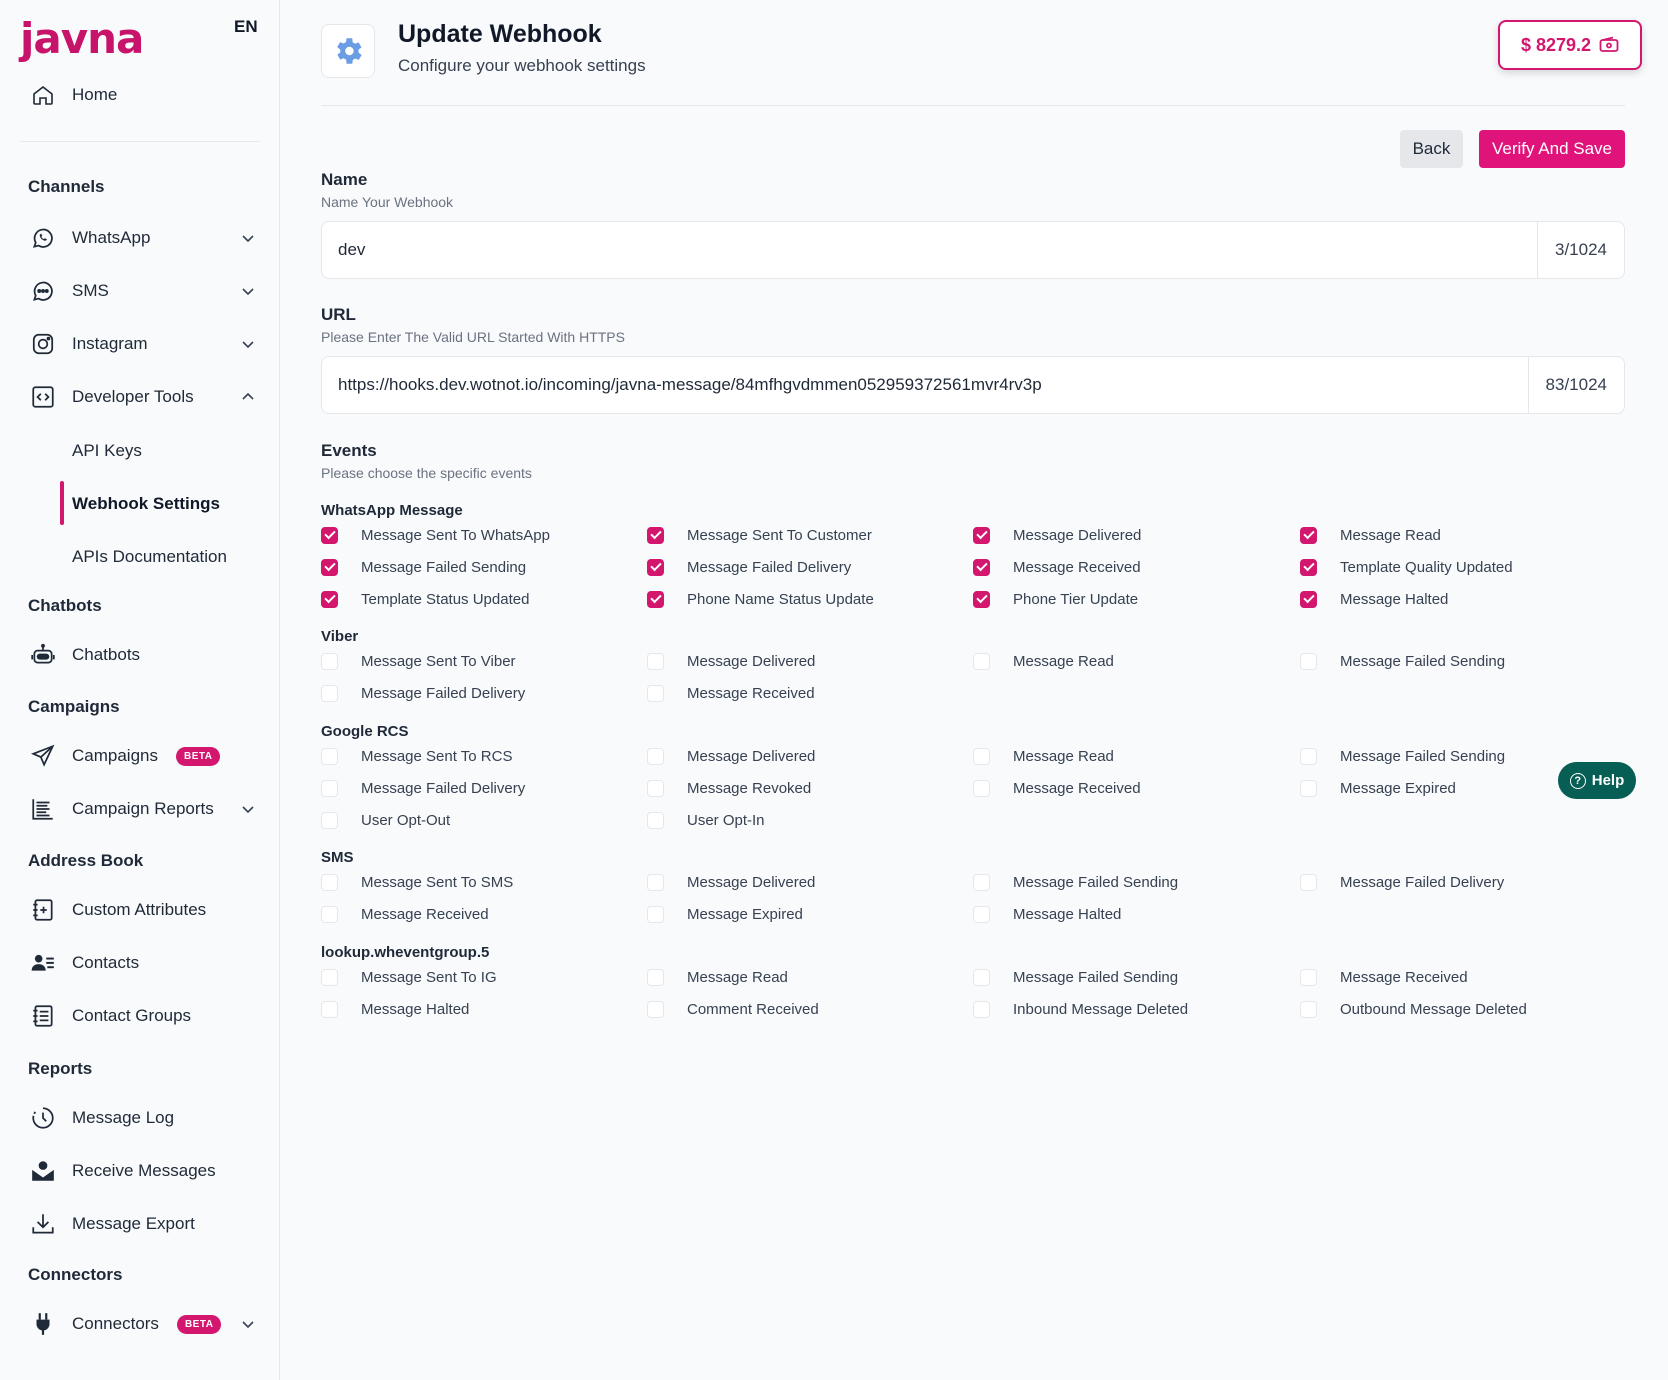  I want to click on event-option: User Opt-In, so click(706, 820).